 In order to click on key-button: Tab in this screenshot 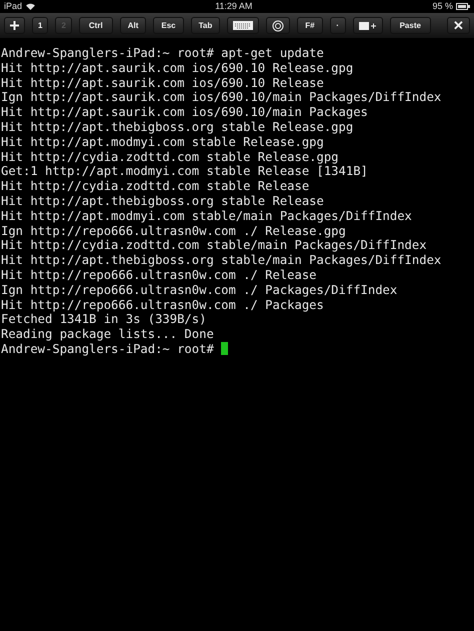, I will do `click(205, 25)`.